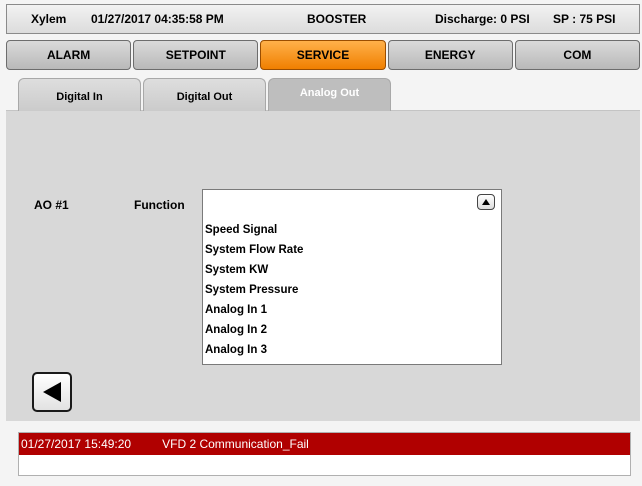  What do you see at coordinates (352, 270) in the screenshot?
I see `option-system-kw: System KW` at bounding box center [352, 270].